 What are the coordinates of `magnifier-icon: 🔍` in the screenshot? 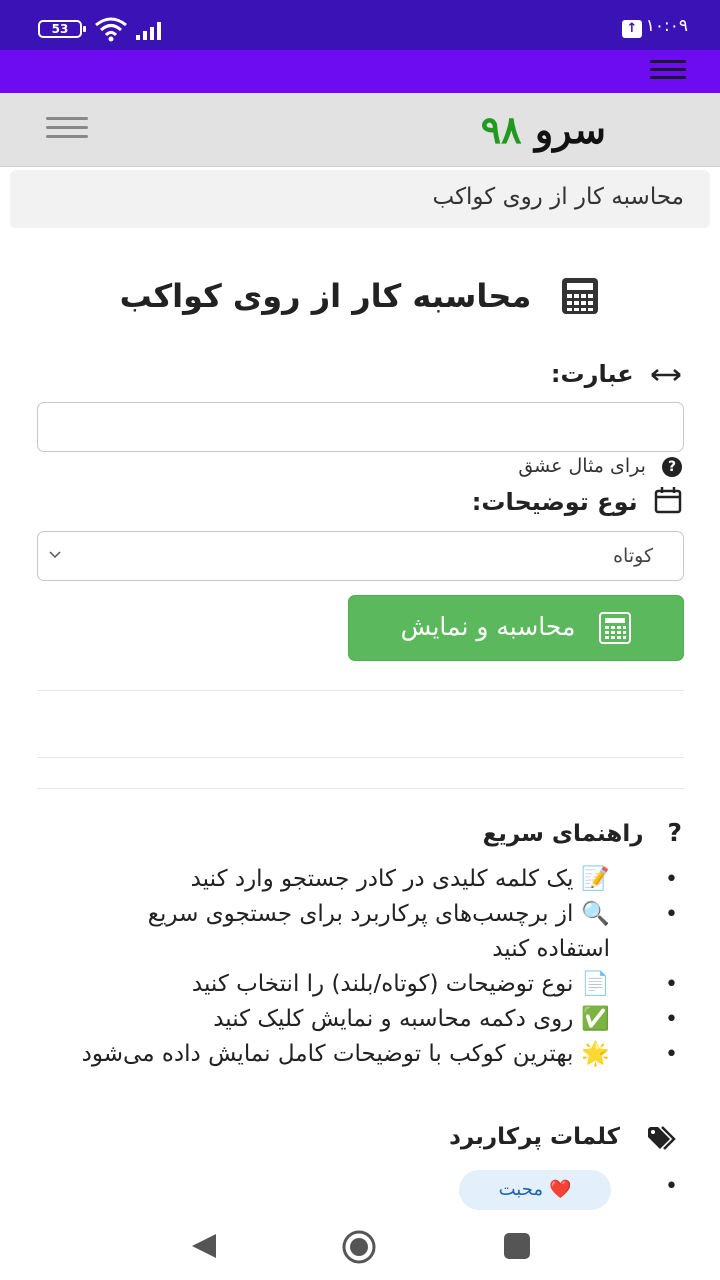 It's located at (595, 914).